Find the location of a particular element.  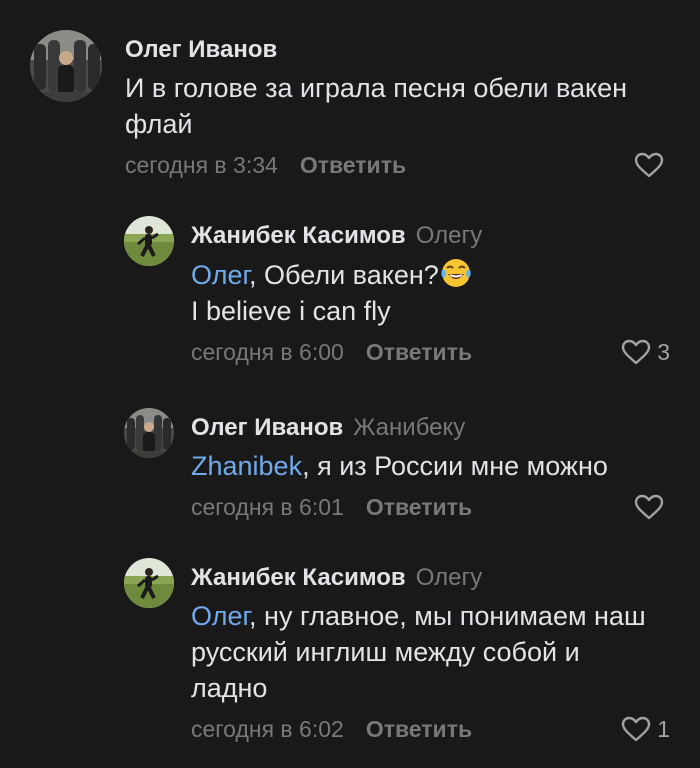

like-button: 1 is located at coordinates (645, 729).